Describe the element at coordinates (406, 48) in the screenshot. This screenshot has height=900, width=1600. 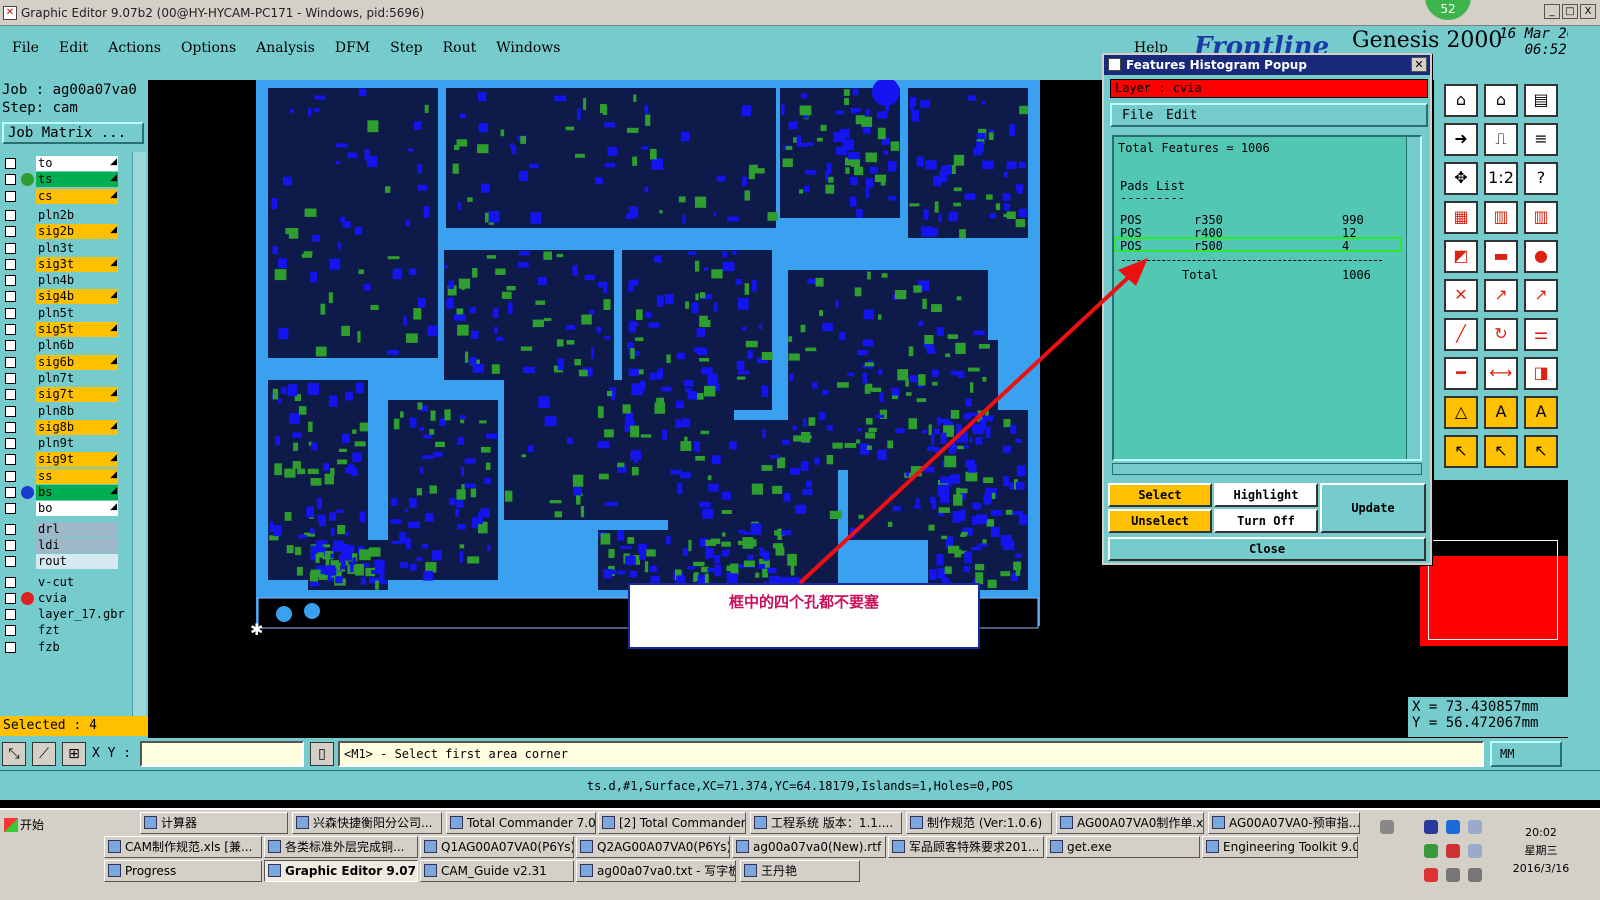
I see `menu-step: Step` at that location.